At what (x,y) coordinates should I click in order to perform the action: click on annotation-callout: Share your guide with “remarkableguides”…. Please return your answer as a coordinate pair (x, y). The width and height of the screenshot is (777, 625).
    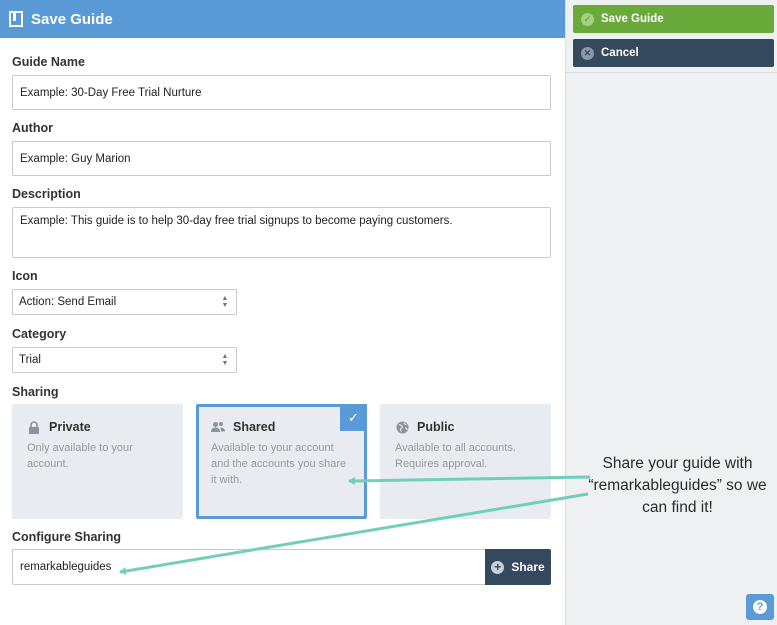
    Looking at the image, I should click on (677, 485).